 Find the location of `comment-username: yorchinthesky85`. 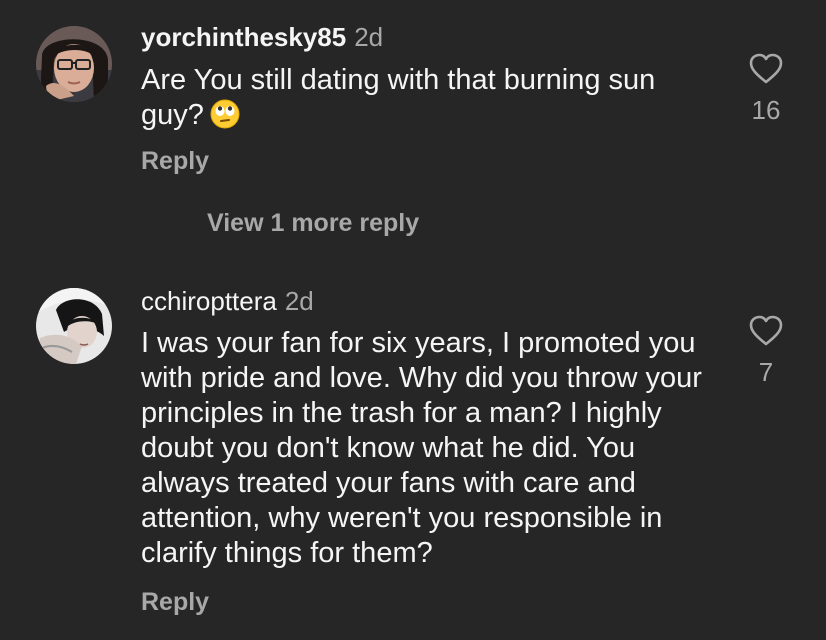

comment-username: yorchinthesky85 is located at coordinates (243, 37).